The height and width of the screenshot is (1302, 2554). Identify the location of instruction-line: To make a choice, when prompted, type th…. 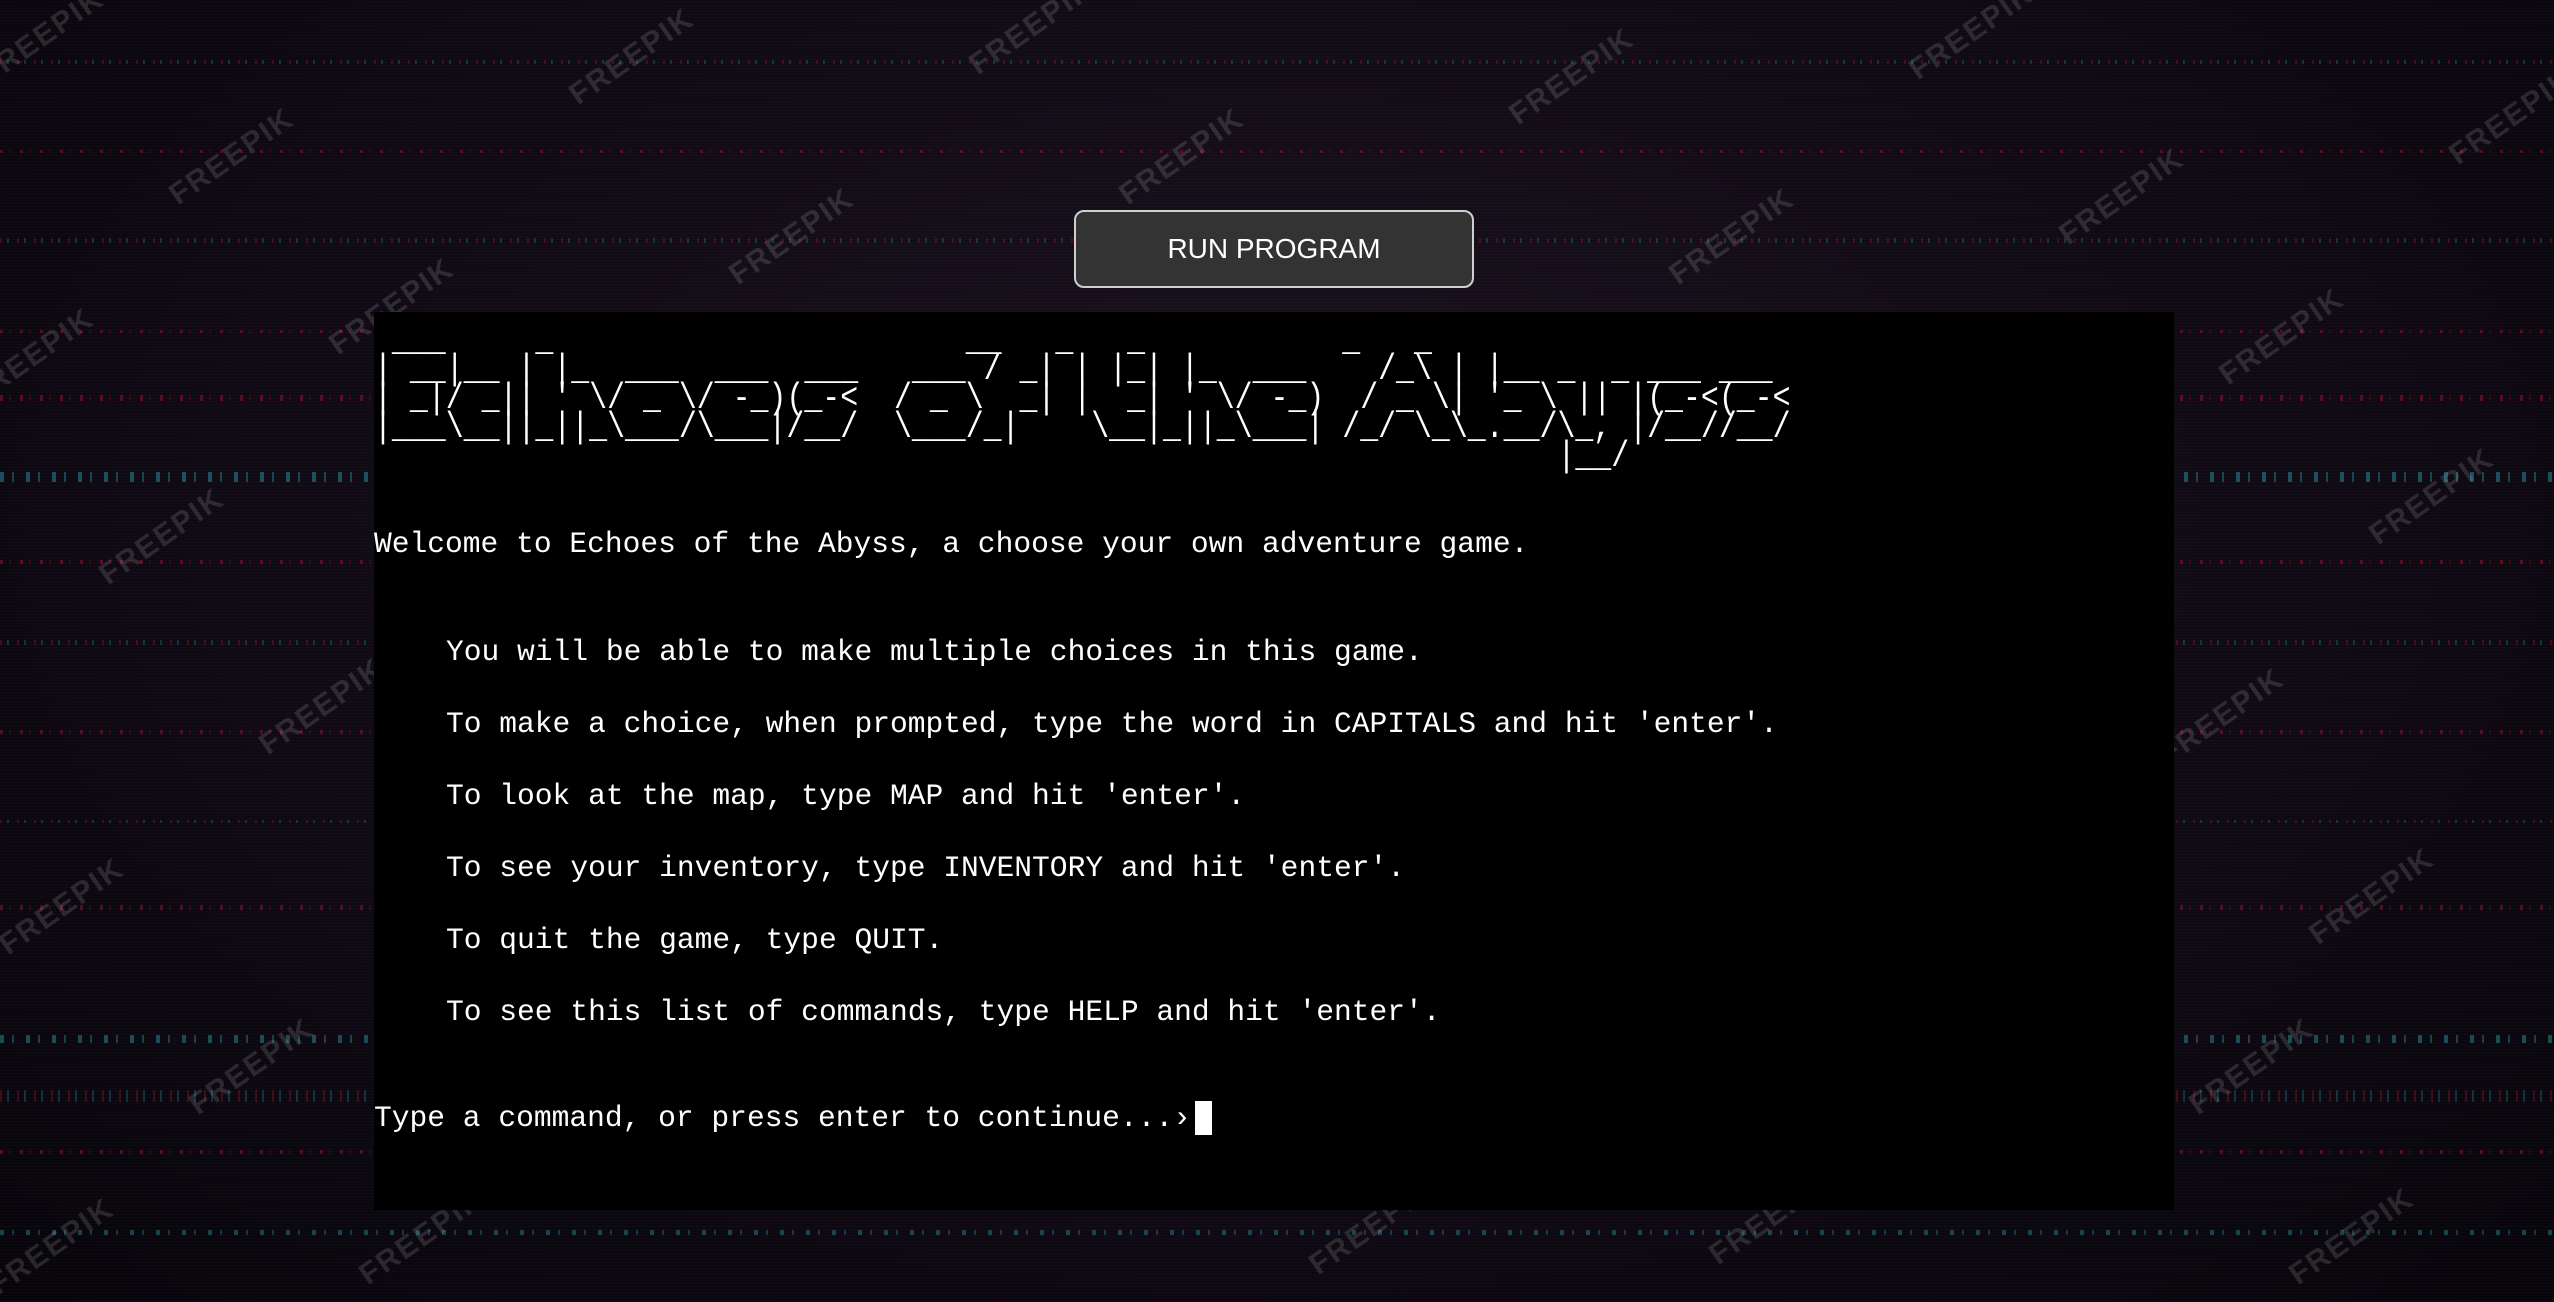
(1112, 724).